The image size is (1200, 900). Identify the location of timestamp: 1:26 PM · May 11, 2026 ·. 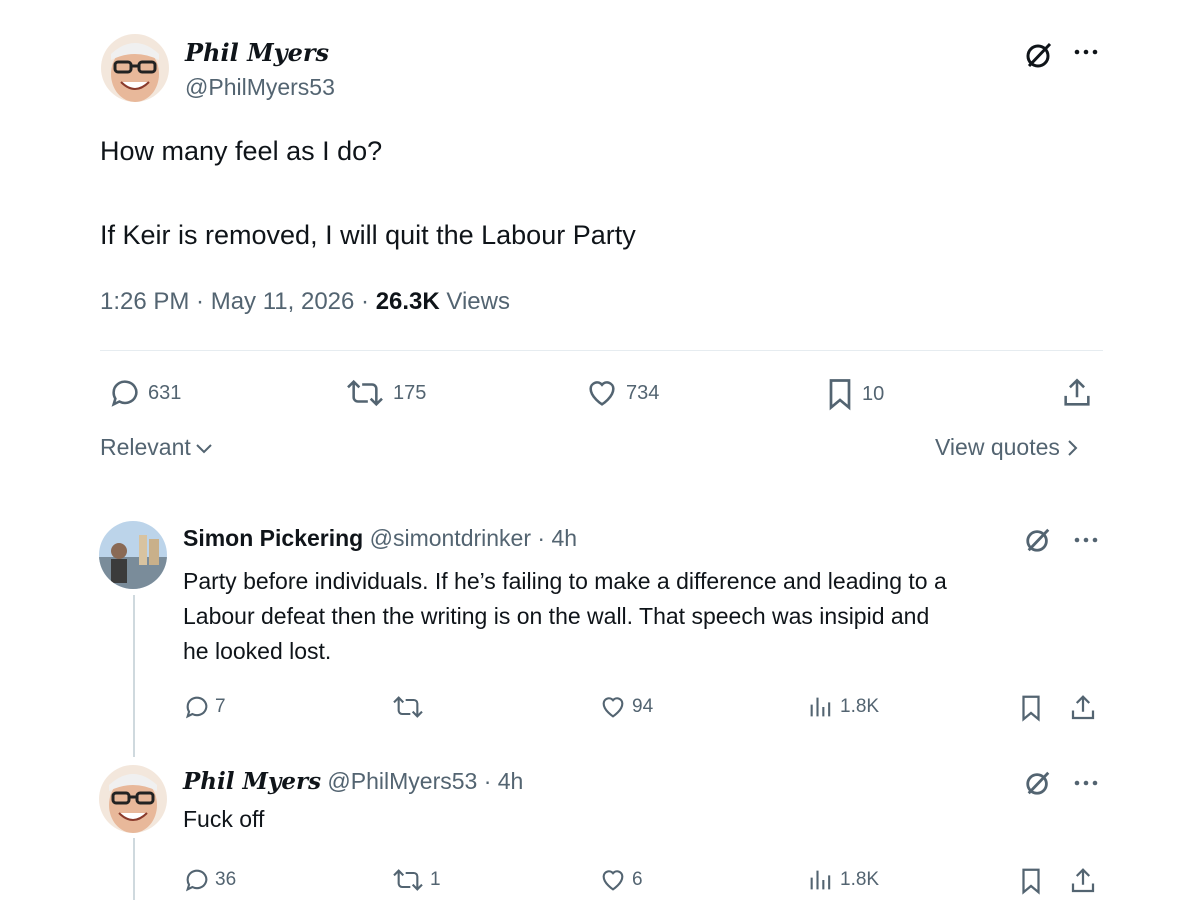
(238, 301).